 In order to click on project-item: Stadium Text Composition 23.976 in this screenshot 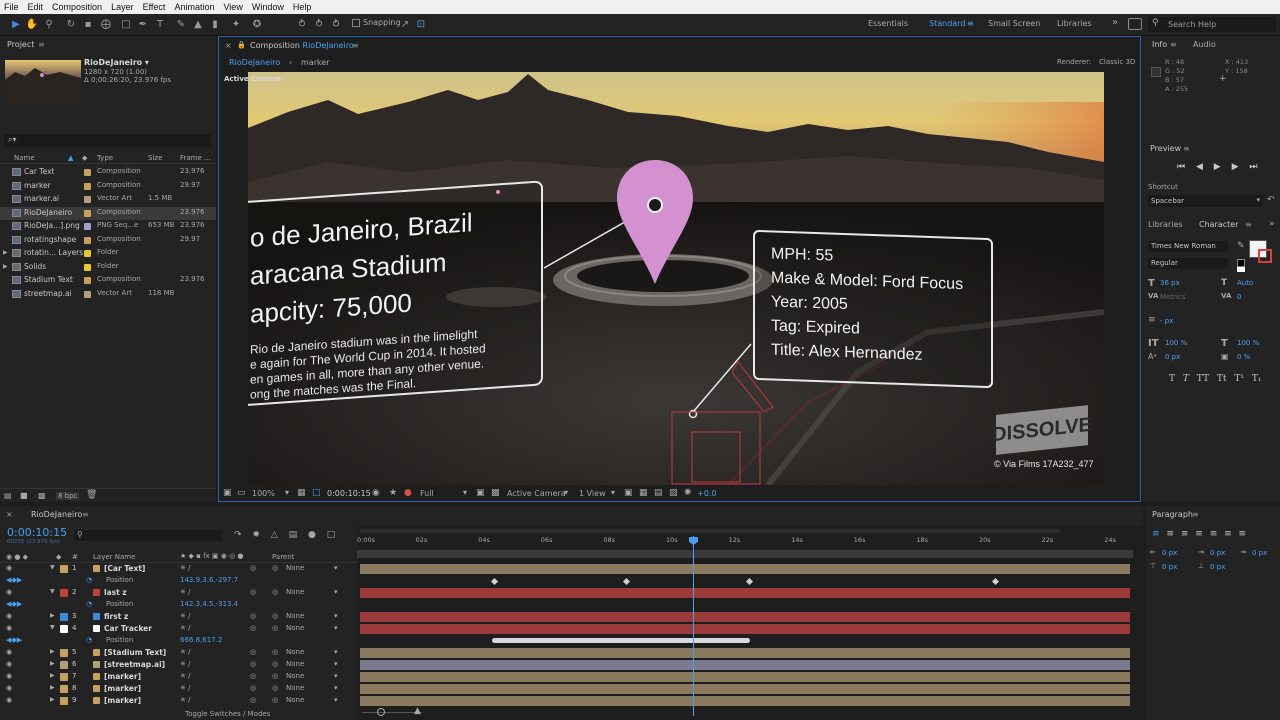, I will do `click(108, 280)`.